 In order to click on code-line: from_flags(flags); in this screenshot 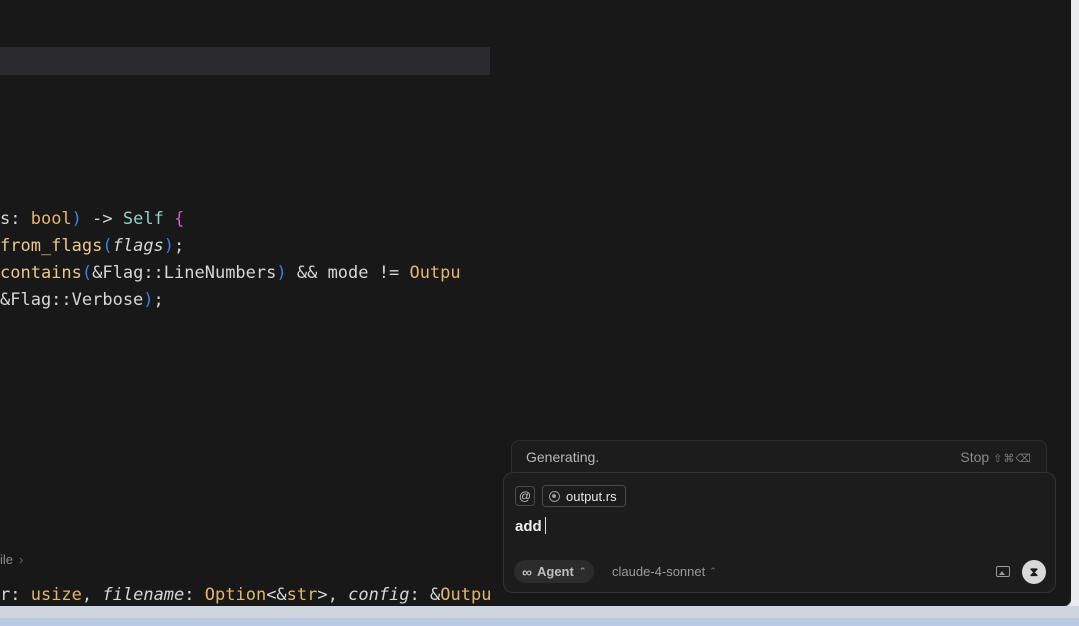, I will do `click(245, 246)`.